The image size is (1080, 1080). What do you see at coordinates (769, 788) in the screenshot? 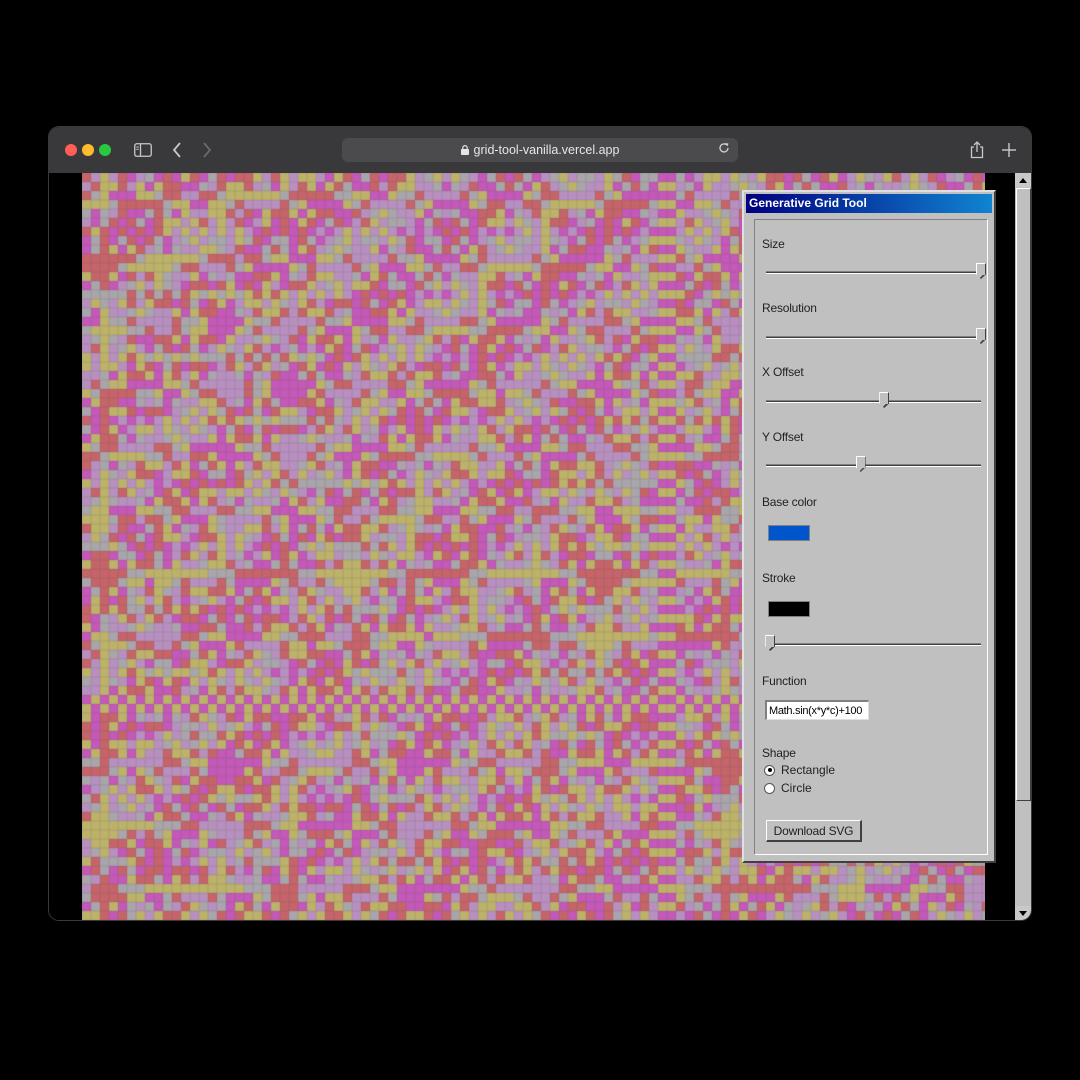
I see `radio-circle` at bounding box center [769, 788].